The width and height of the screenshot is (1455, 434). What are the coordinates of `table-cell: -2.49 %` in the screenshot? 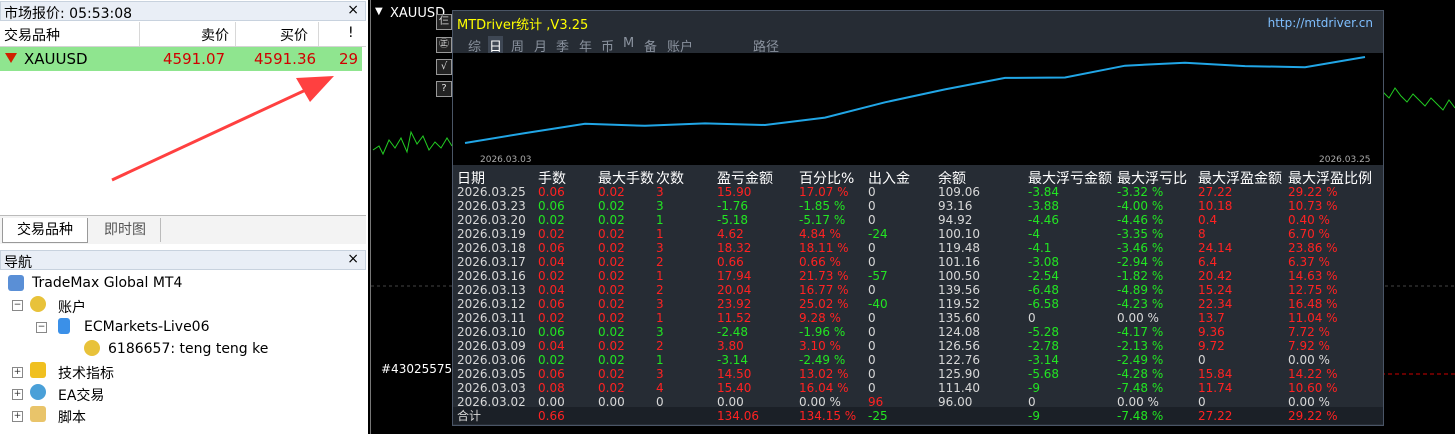 It's located at (822, 360).